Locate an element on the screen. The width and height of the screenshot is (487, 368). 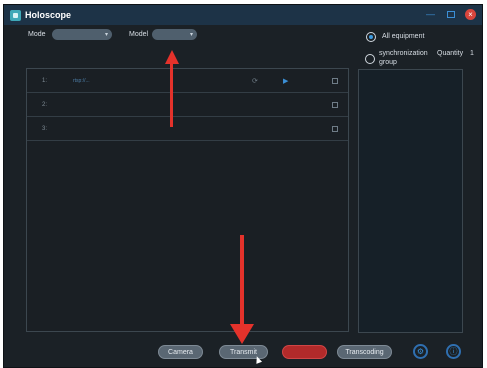
sync-group-radio is located at coordinates (370, 59).